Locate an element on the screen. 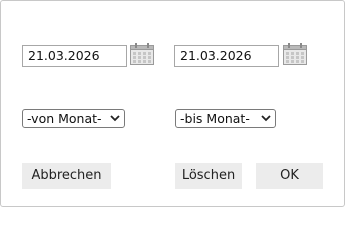  from-date-input: 21.03.2026 is located at coordinates (74, 56).